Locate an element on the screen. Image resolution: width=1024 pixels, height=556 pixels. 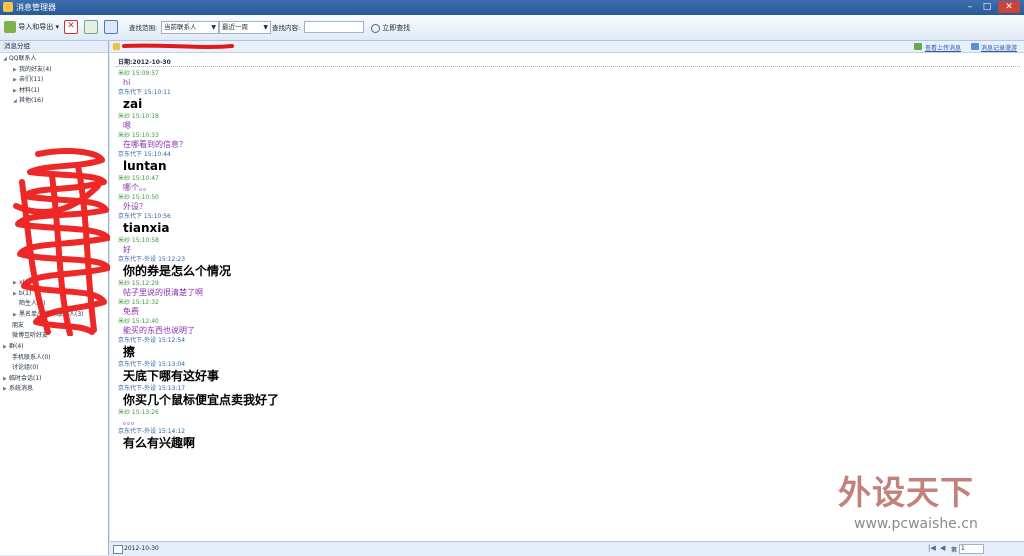
upload-messages-link: 查看上传消息 is located at coordinates (943, 47).